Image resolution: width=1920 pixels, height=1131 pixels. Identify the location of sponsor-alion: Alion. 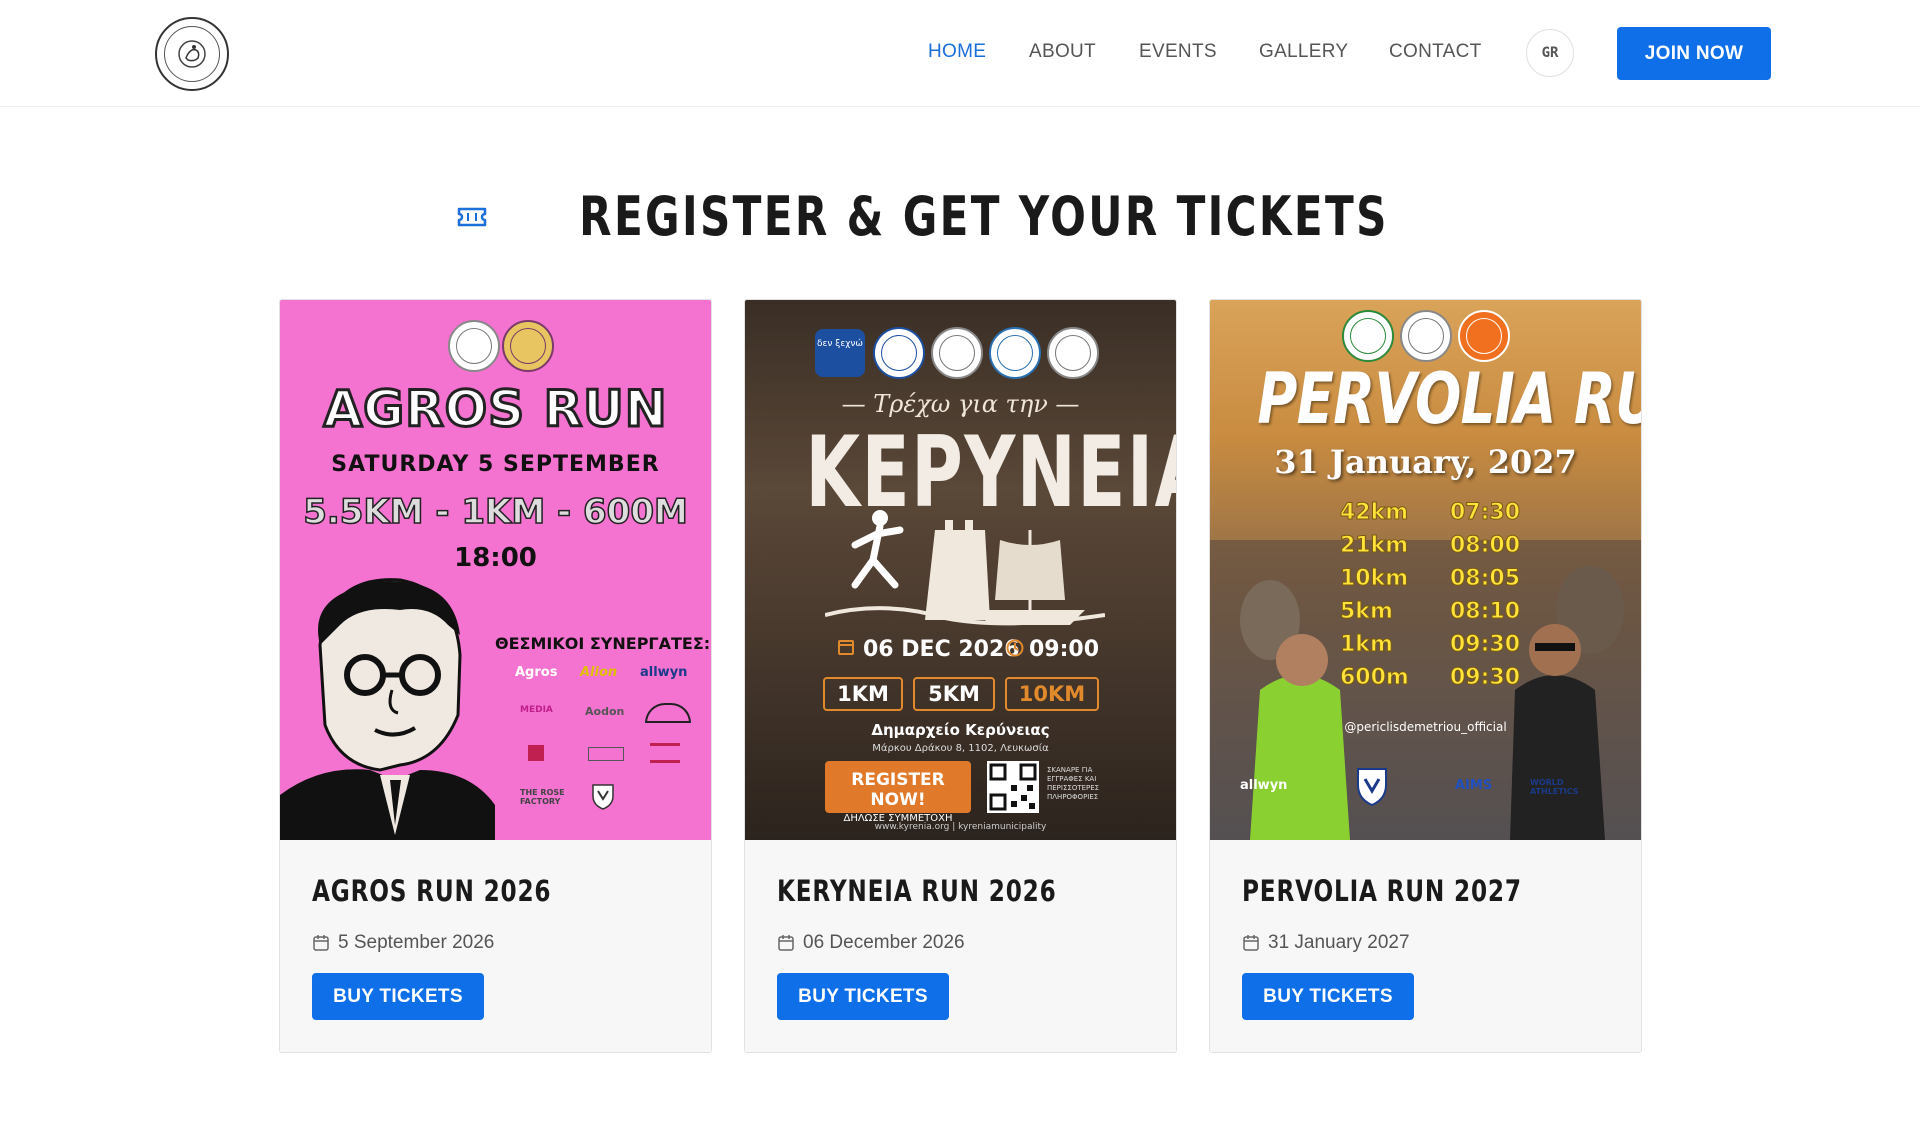
(599, 672).